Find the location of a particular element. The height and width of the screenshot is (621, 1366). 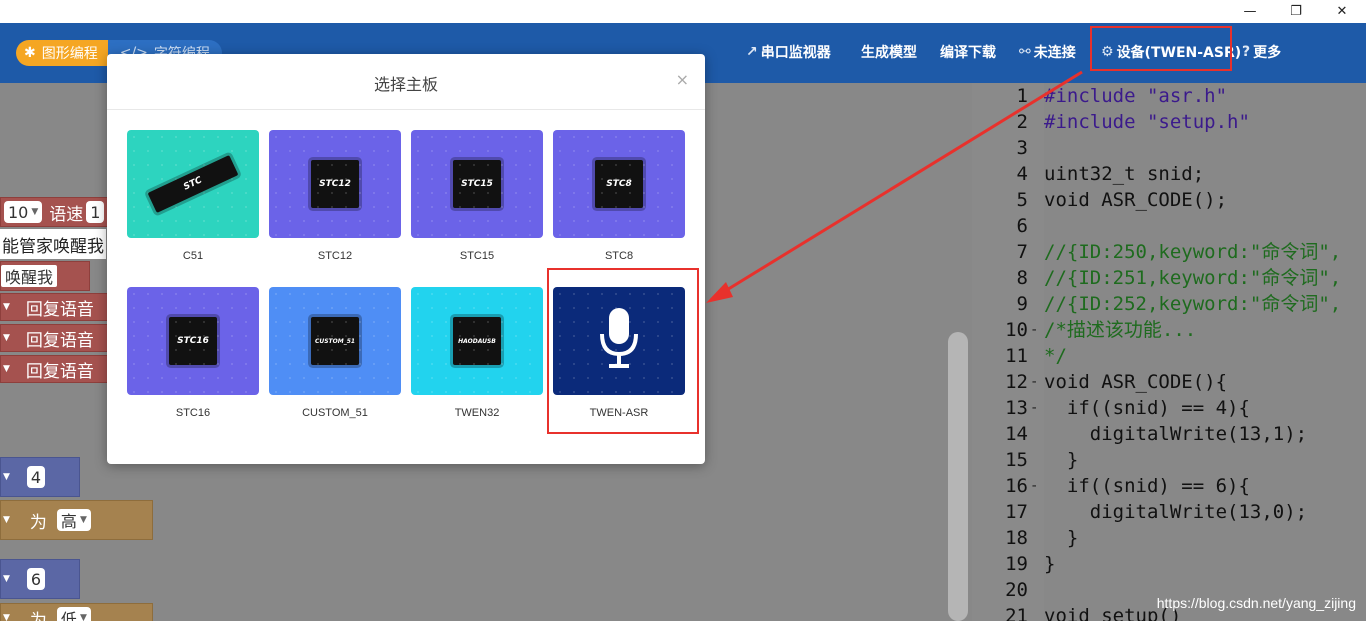

annotation-arrow is located at coordinates (894, 186).